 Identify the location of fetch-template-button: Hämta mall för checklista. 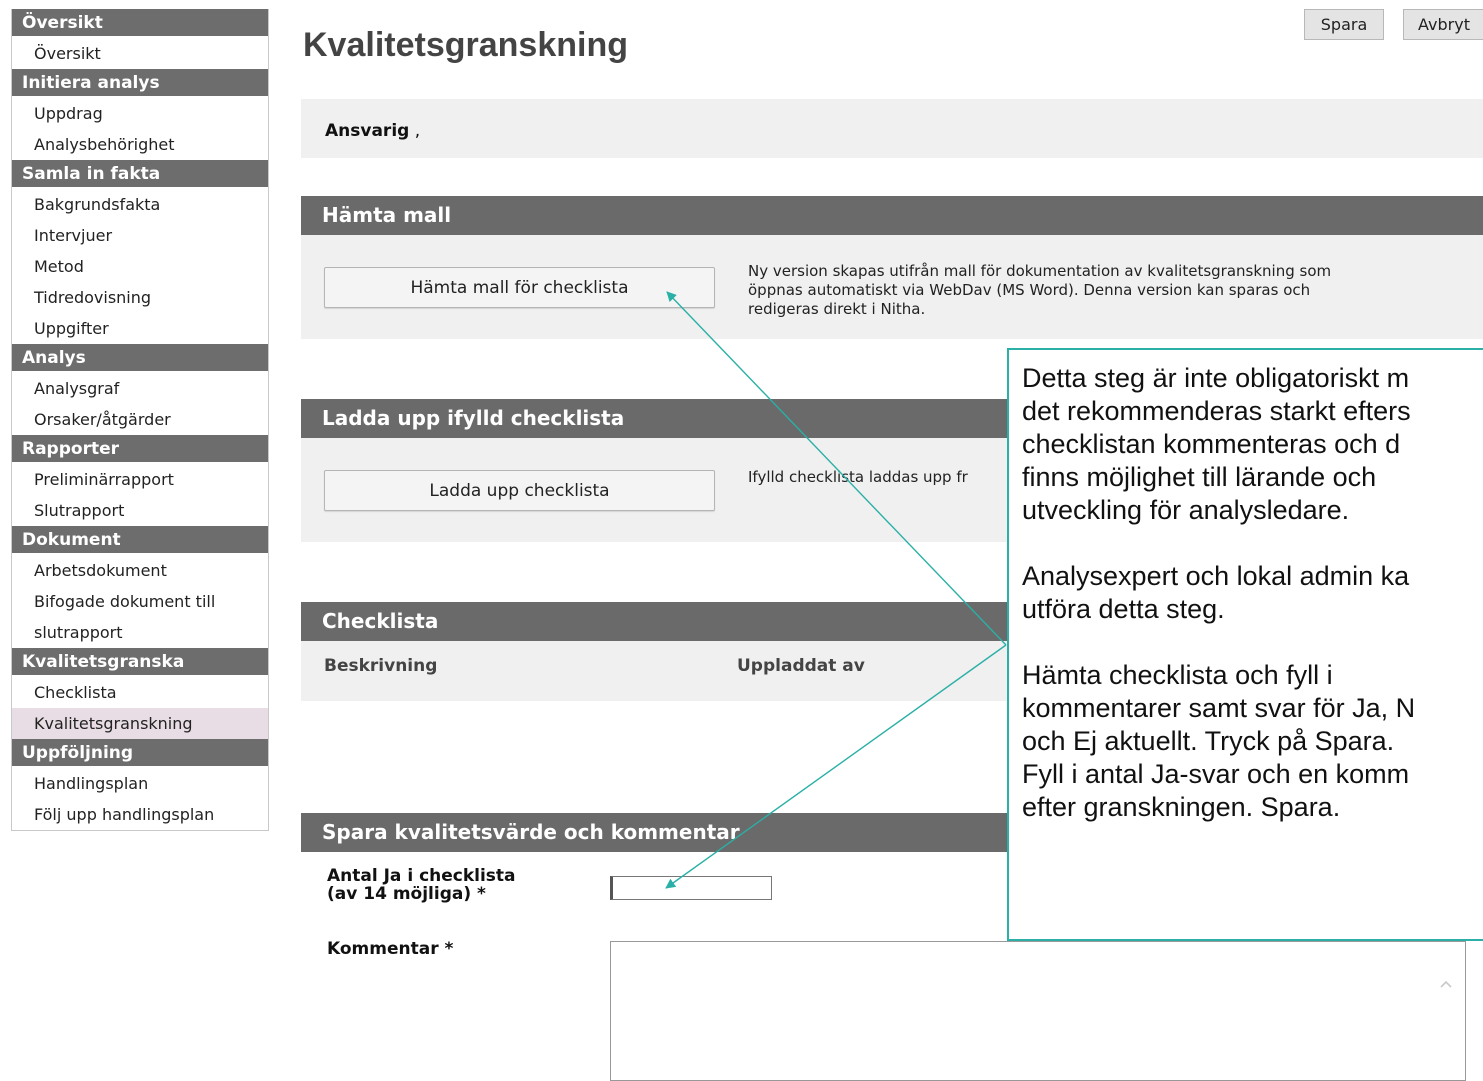
(519, 287).